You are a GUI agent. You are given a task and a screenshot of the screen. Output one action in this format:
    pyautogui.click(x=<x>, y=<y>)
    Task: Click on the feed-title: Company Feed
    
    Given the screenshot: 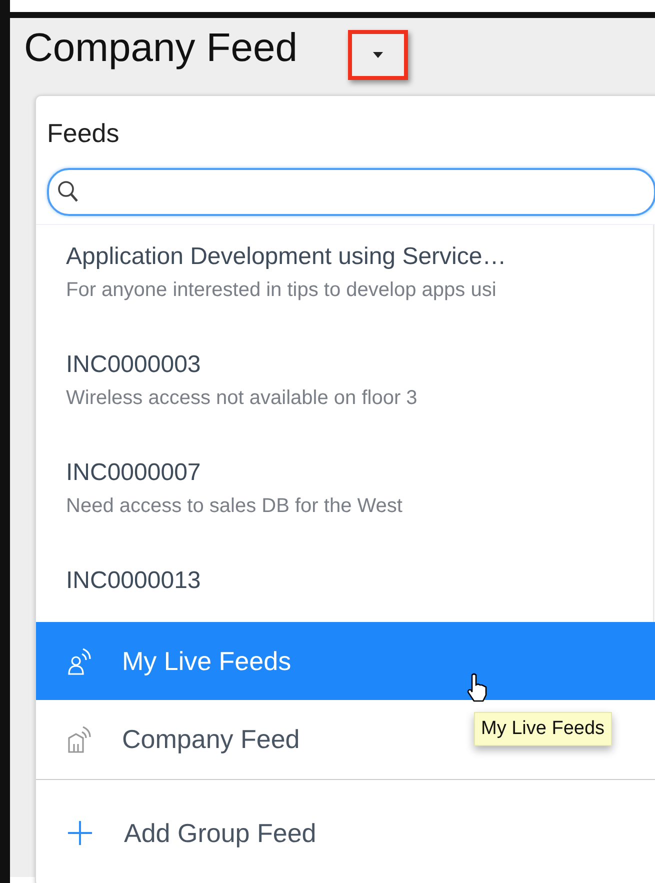 What is the action you would take?
    pyautogui.click(x=161, y=48)
    